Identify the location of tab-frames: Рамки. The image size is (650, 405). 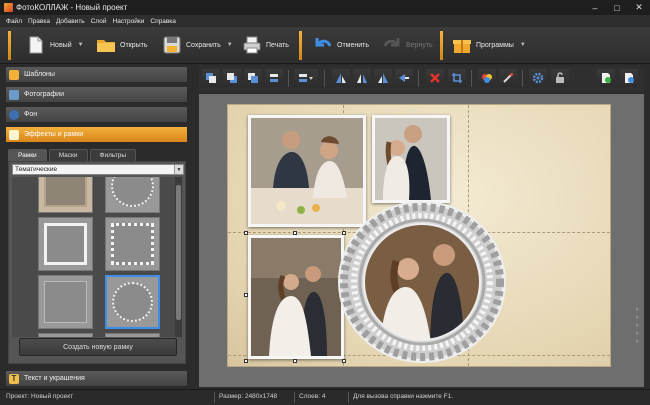
(27, 155).